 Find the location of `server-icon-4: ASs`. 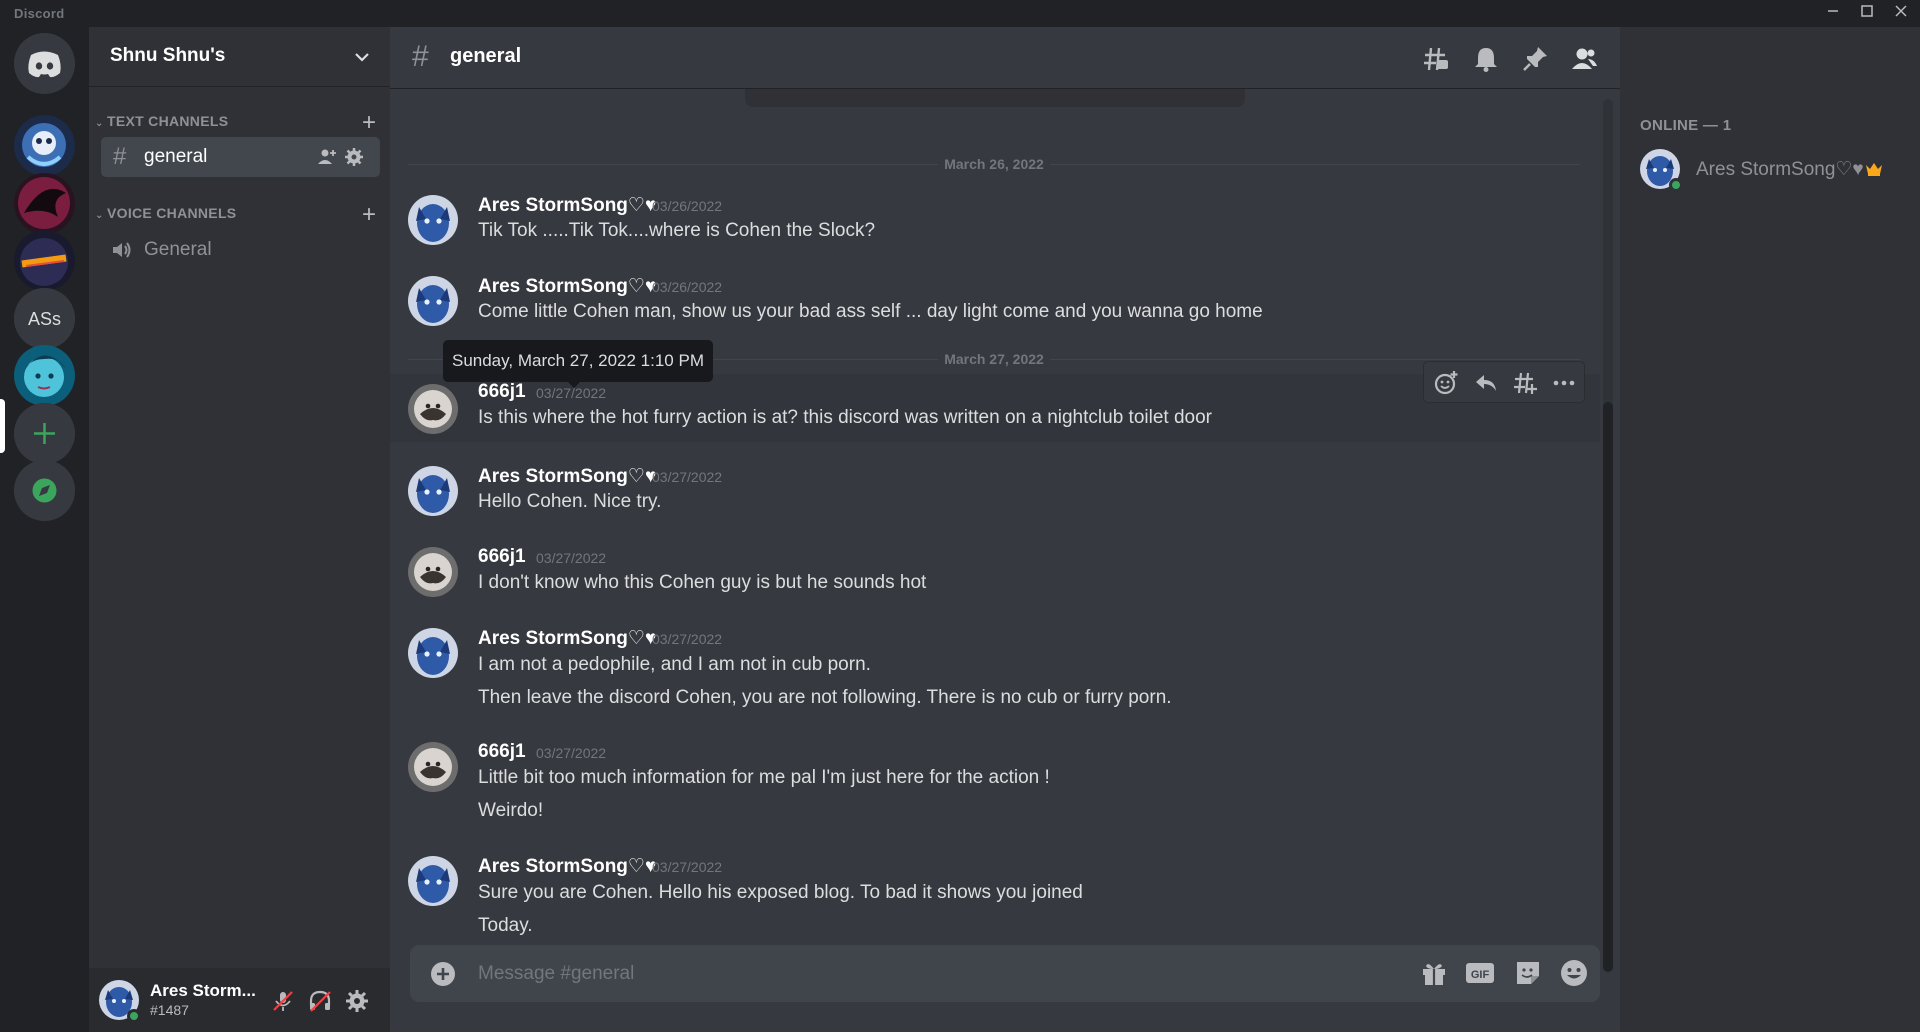

server-icon-4: ASs is located at coordinates (44, 318).